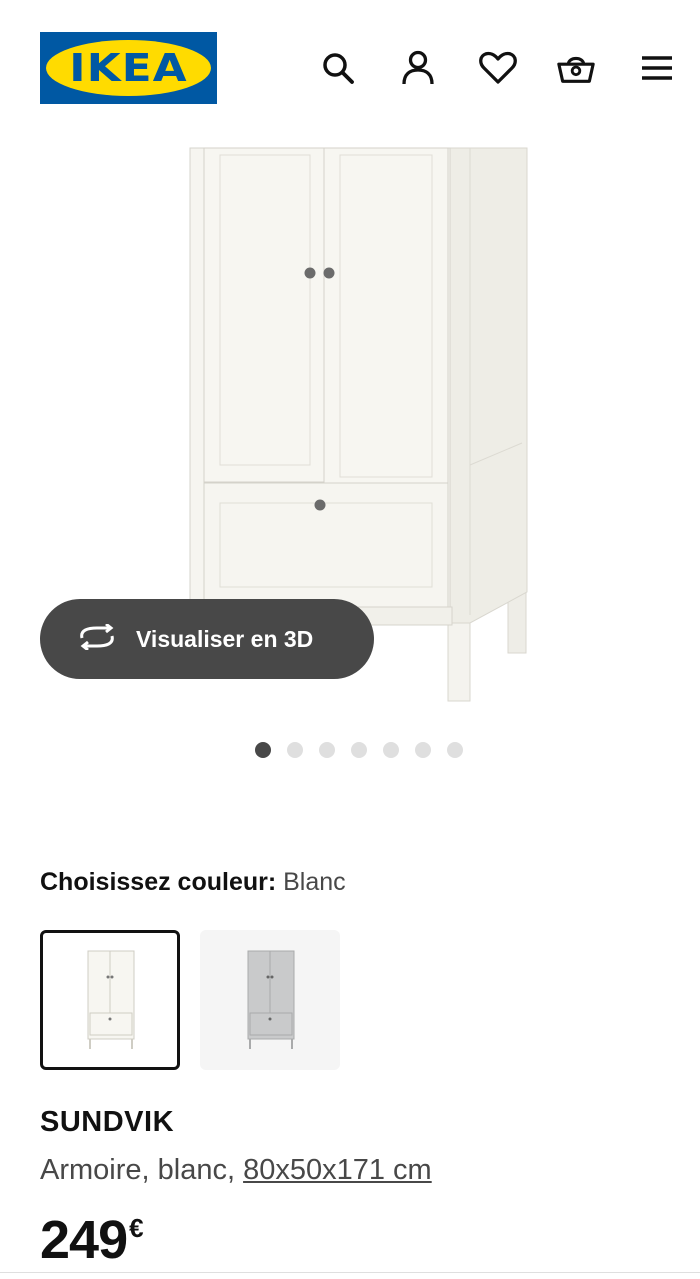  Describe the element at coordinates (657, 68) in the screenshot. I see `menu-icon` at that location.